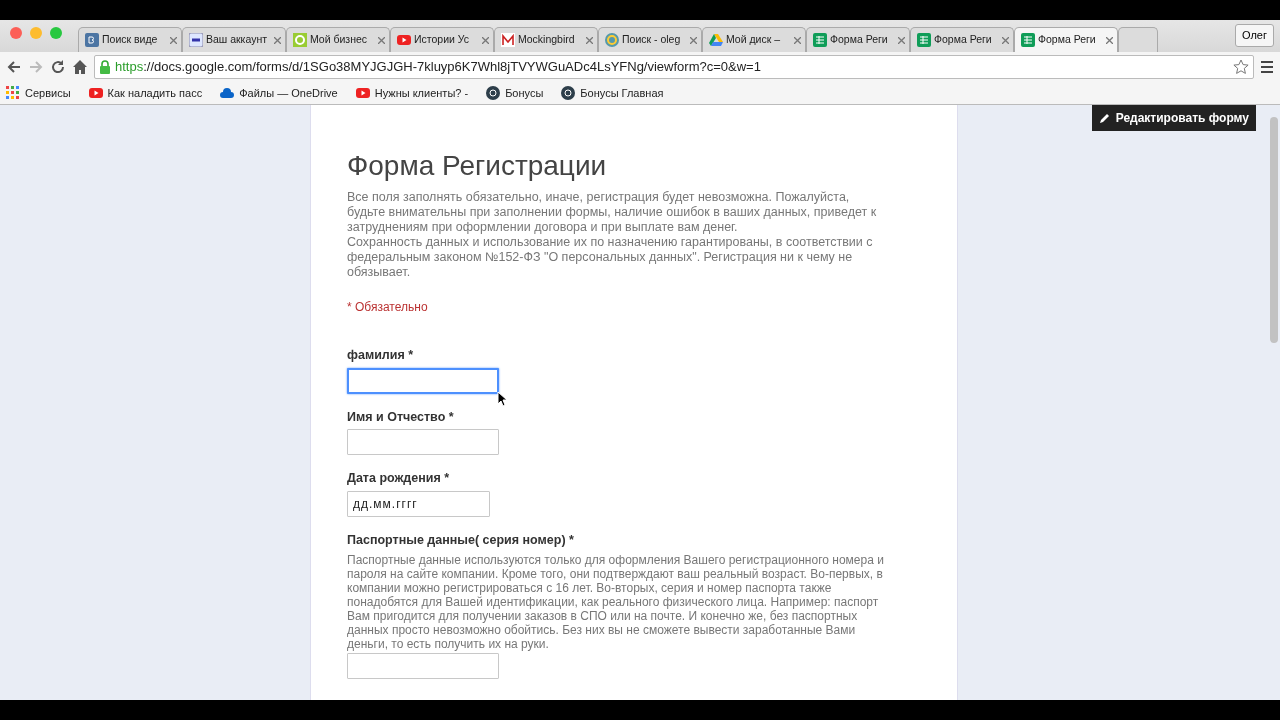 The width and height of the screenshot is (1280, 720). I want to click on browser-tab: Ваш аккаунт, so click(234, 39).